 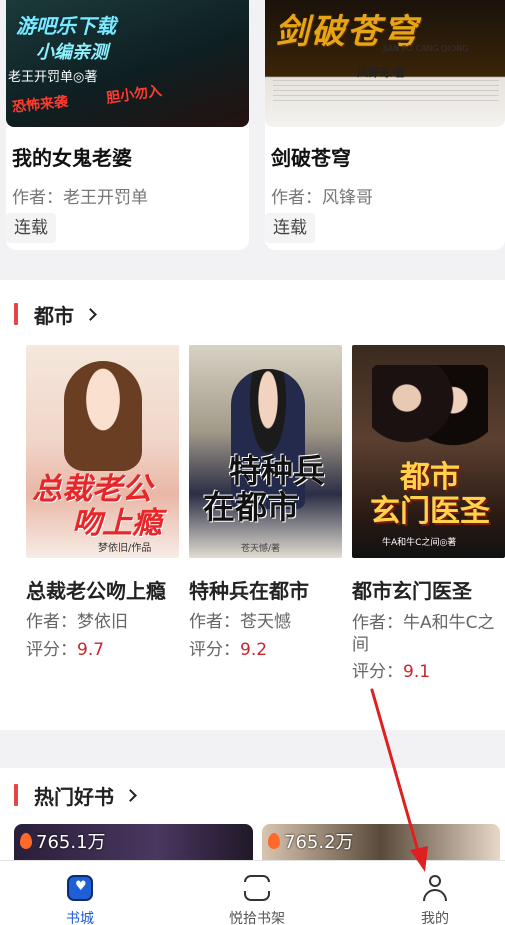 I want to click on book-cover: 特种兵 在都市 苍天憾/著, so click(x=265, y=451).